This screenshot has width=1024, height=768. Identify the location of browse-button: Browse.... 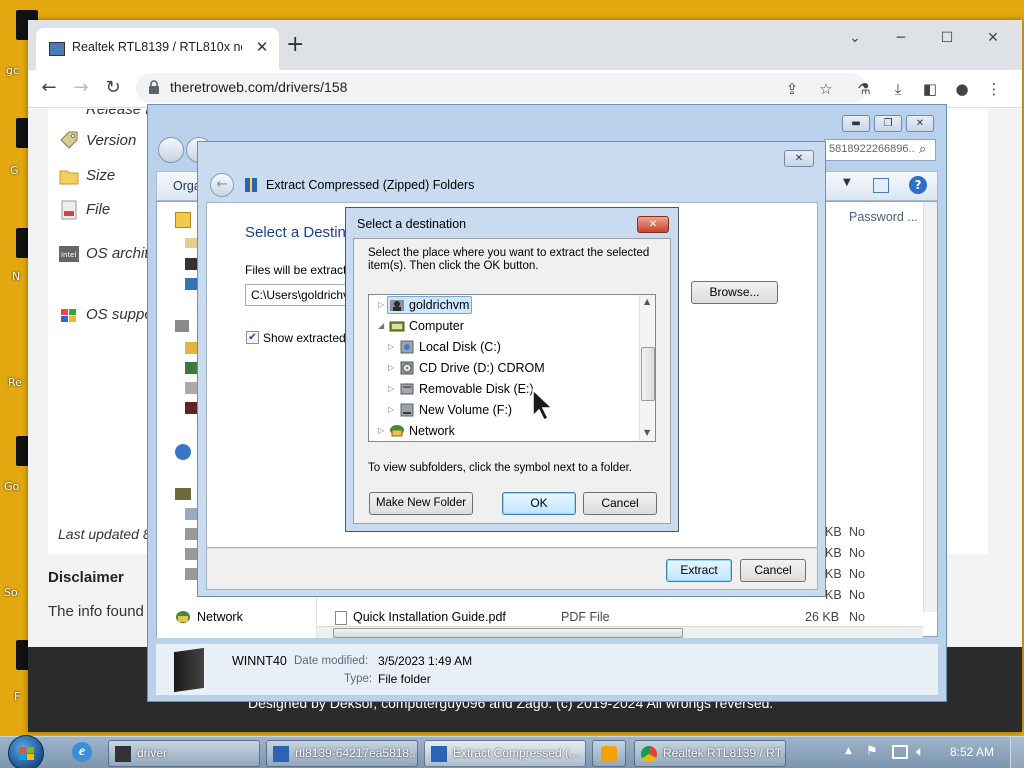
(734, 292).